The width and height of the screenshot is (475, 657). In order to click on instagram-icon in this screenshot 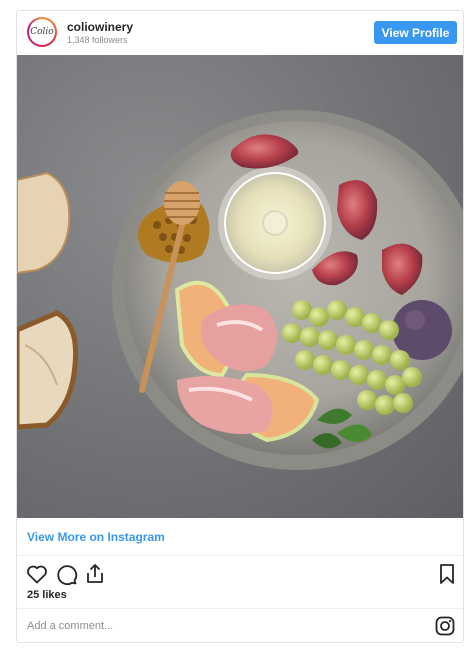, I will do `click(445, 626)`.